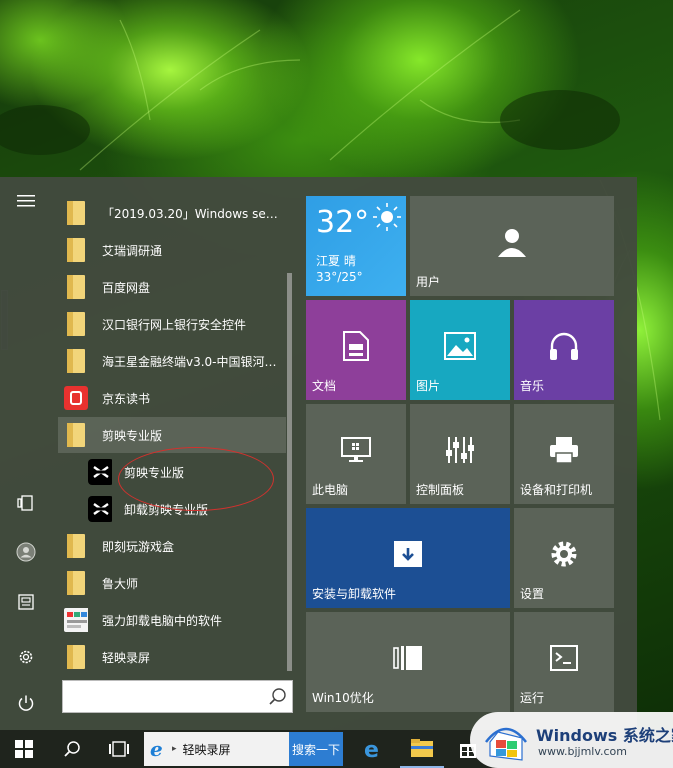  I want to click on browser-search-text: 轻映录屏, so click(207, 749).